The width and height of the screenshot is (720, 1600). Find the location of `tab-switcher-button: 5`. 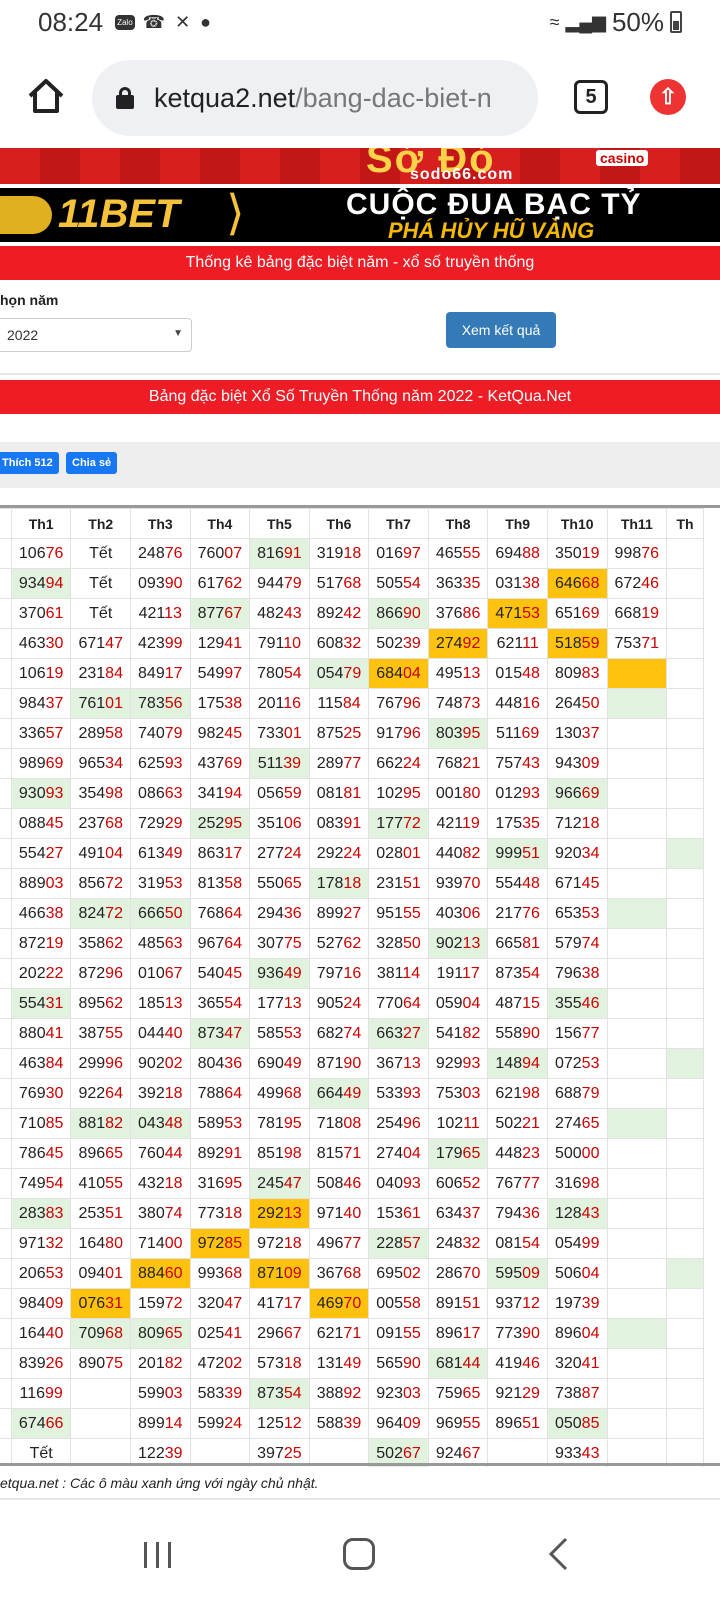

tab-switcher-button: 5 is located at coordinates (591, 97).